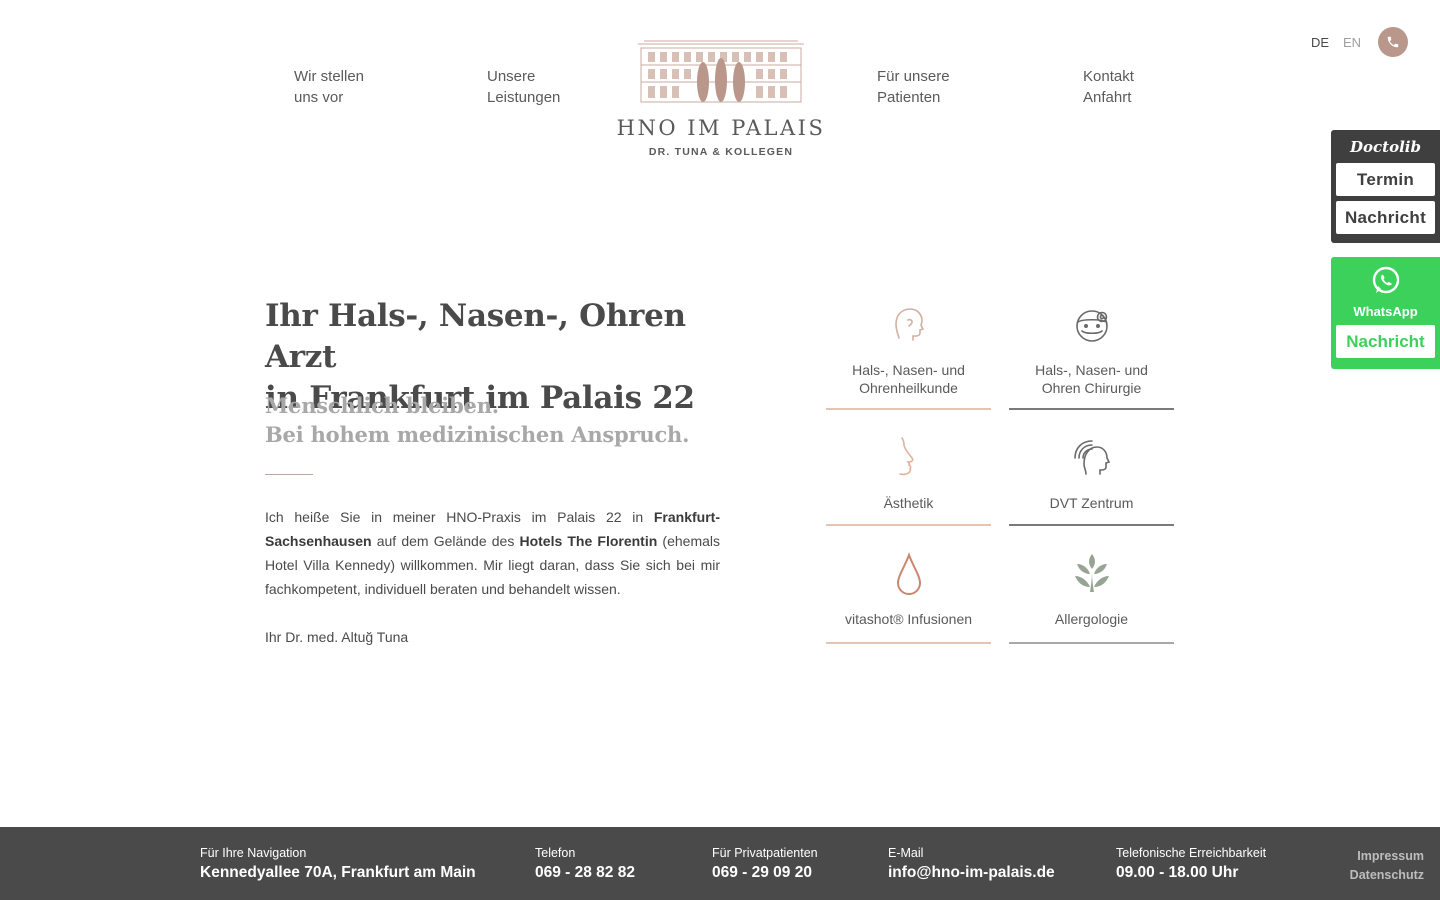 Image resolution: width=1440 pixels, height=900 pixels. Describe the element at coordinates (382, 405) in the screenshot. I see `subline-line: Menschlich bleiben.` at that location.